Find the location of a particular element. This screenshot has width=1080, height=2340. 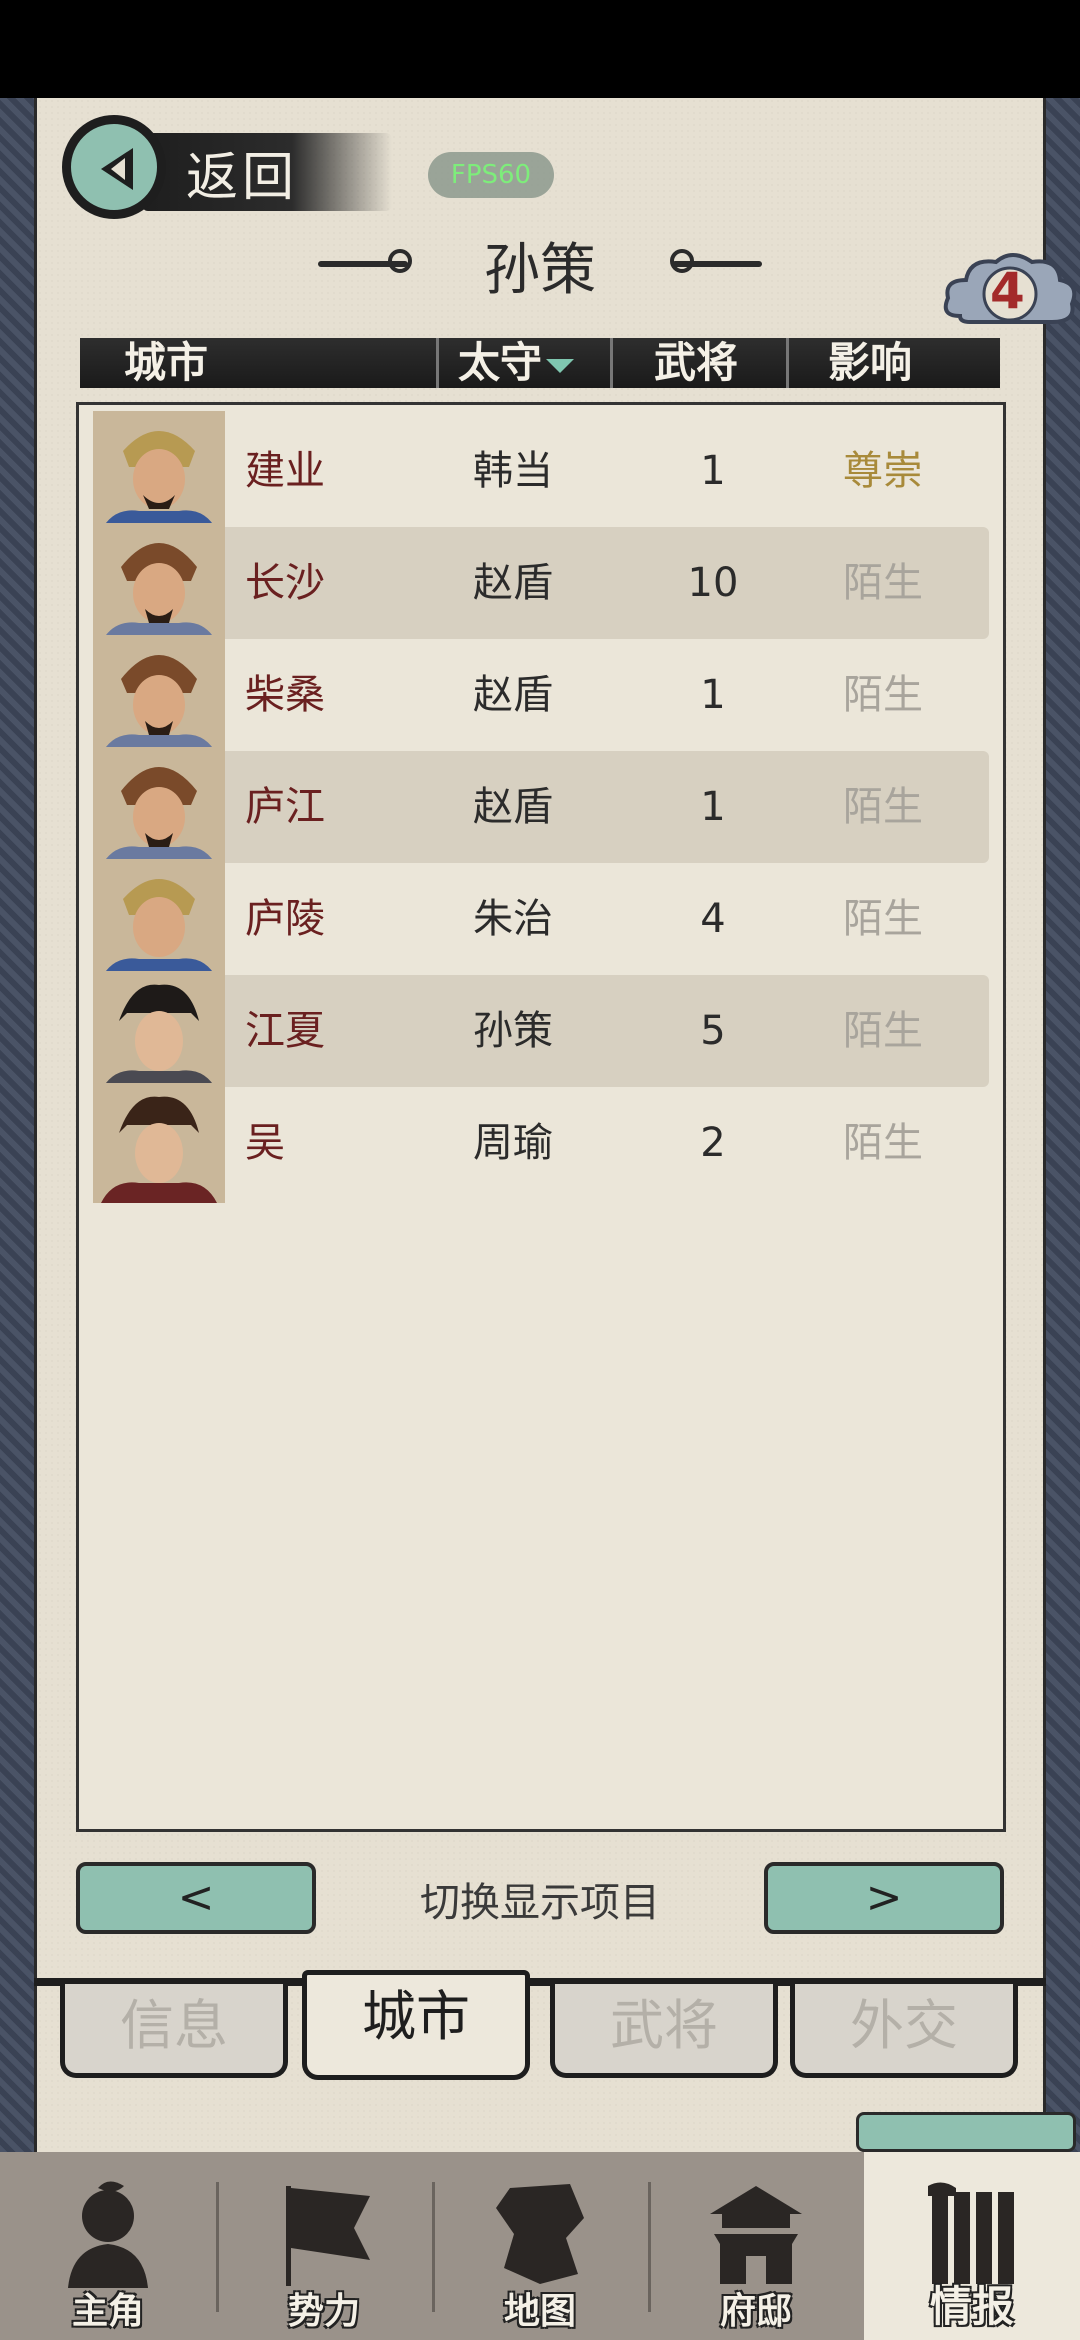

nav-protagonist: 主角 is located at coordinates (108, 2246).